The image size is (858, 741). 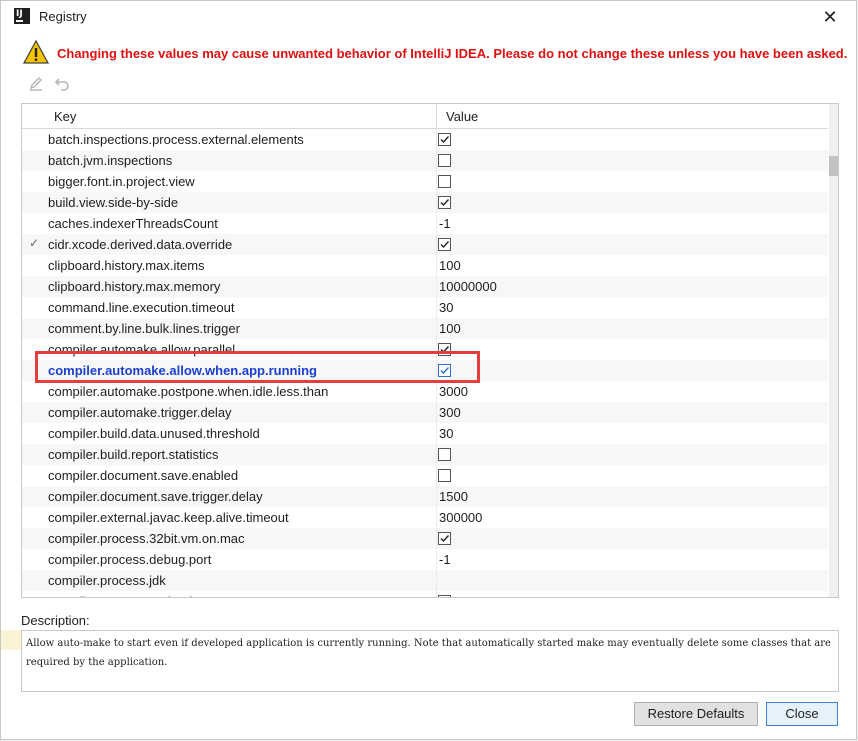 I want to click on row-key: bigger.font.in.project.view, so click(x=121, y=181).